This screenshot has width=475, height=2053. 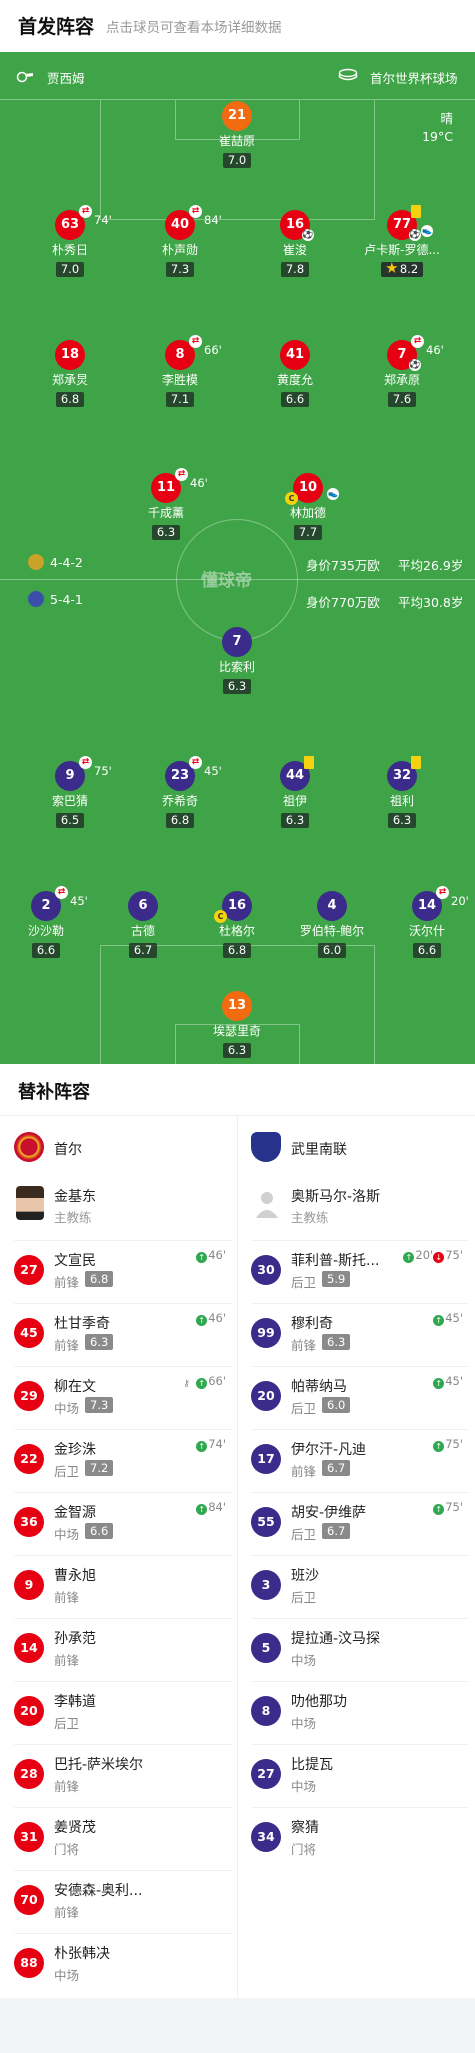 What do you see at coordinates (46, 950) in the screenshot?
I see `player-rating: 6.6` at bounding box center [46, 950].